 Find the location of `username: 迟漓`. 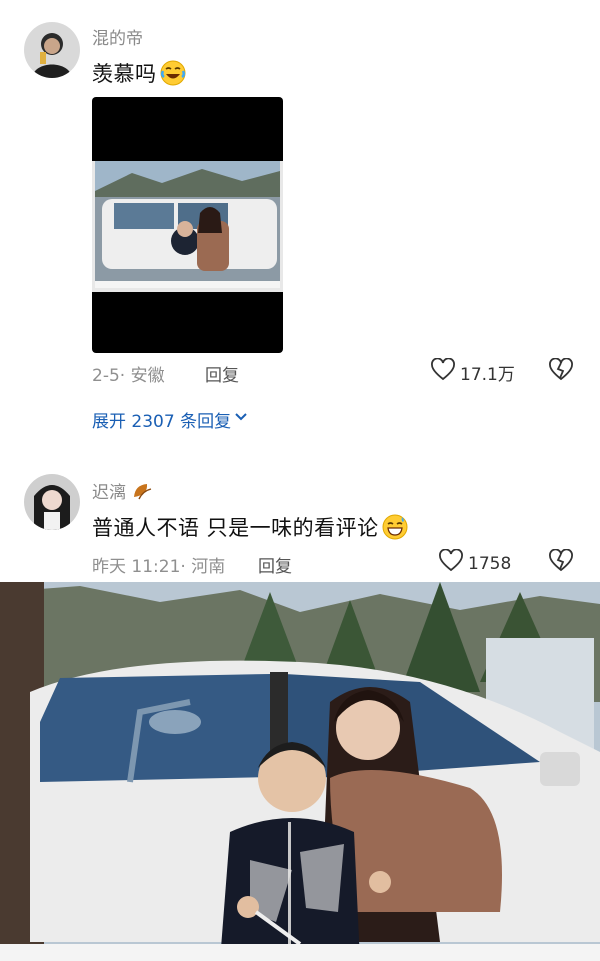

username: 迟漓 is located at coordinates (122, 492).